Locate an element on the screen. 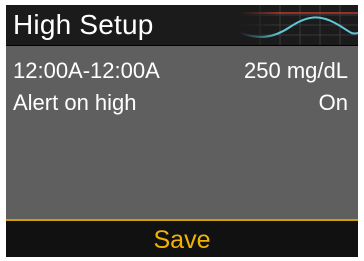 This screenshot has height=261, width=364. time-range-row: 12:00A-12:00A 250 mg/dL is located at coordinates (182, 71).